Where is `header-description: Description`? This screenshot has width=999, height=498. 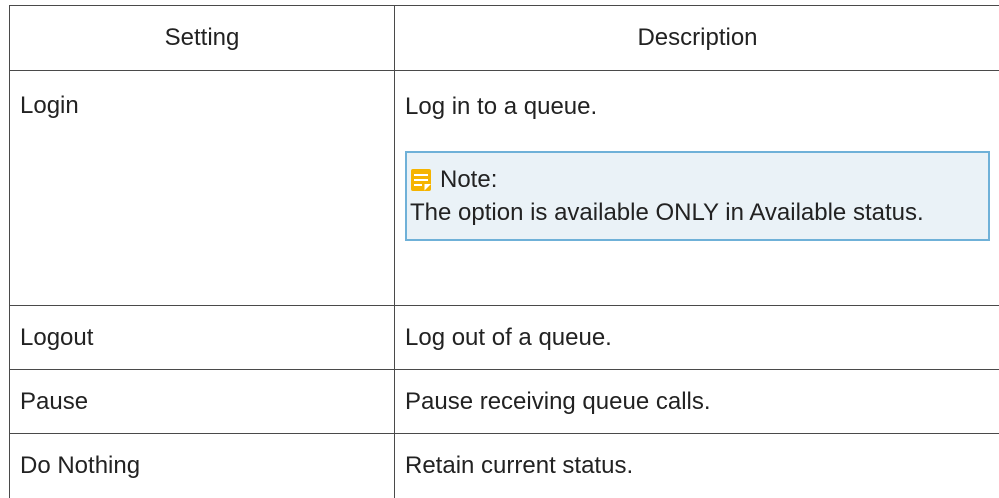
header-description: Description is located at coordinates (697, 38).